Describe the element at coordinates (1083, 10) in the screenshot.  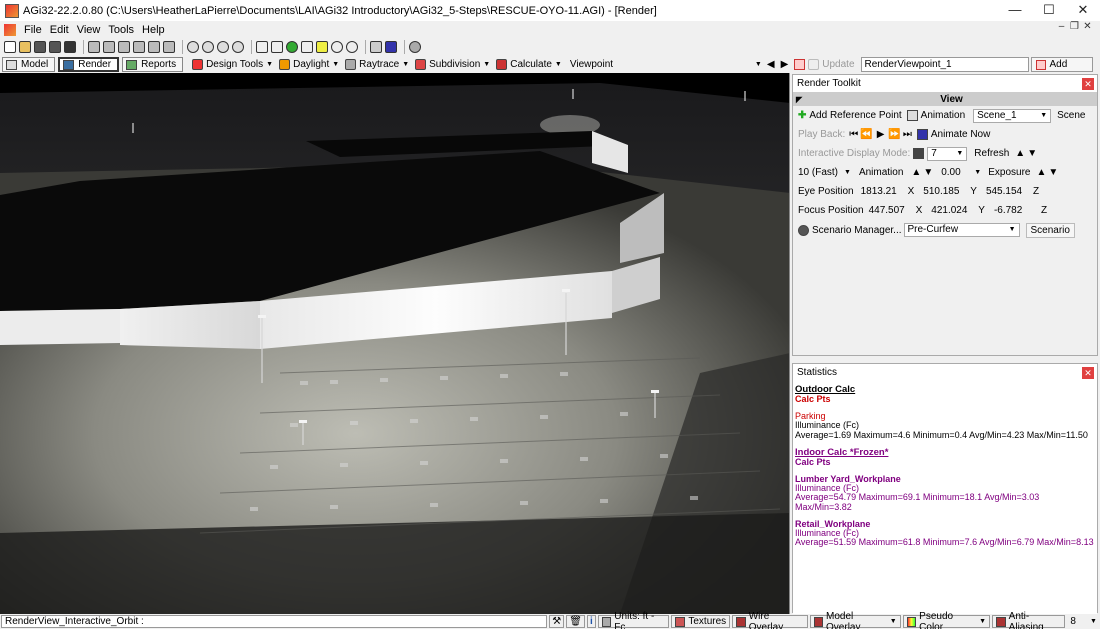
I see `close-button: ✕` at that location.